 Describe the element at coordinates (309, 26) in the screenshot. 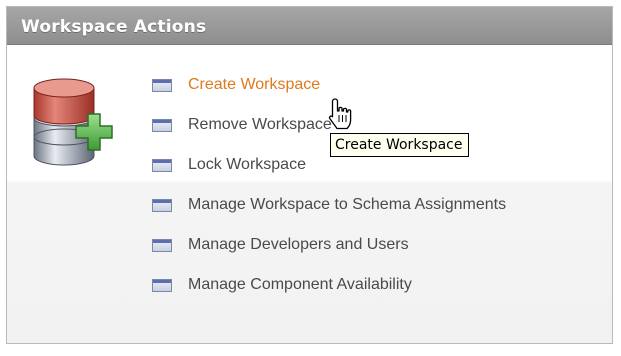

I see `panel-header: Workspace Actions` at that location.